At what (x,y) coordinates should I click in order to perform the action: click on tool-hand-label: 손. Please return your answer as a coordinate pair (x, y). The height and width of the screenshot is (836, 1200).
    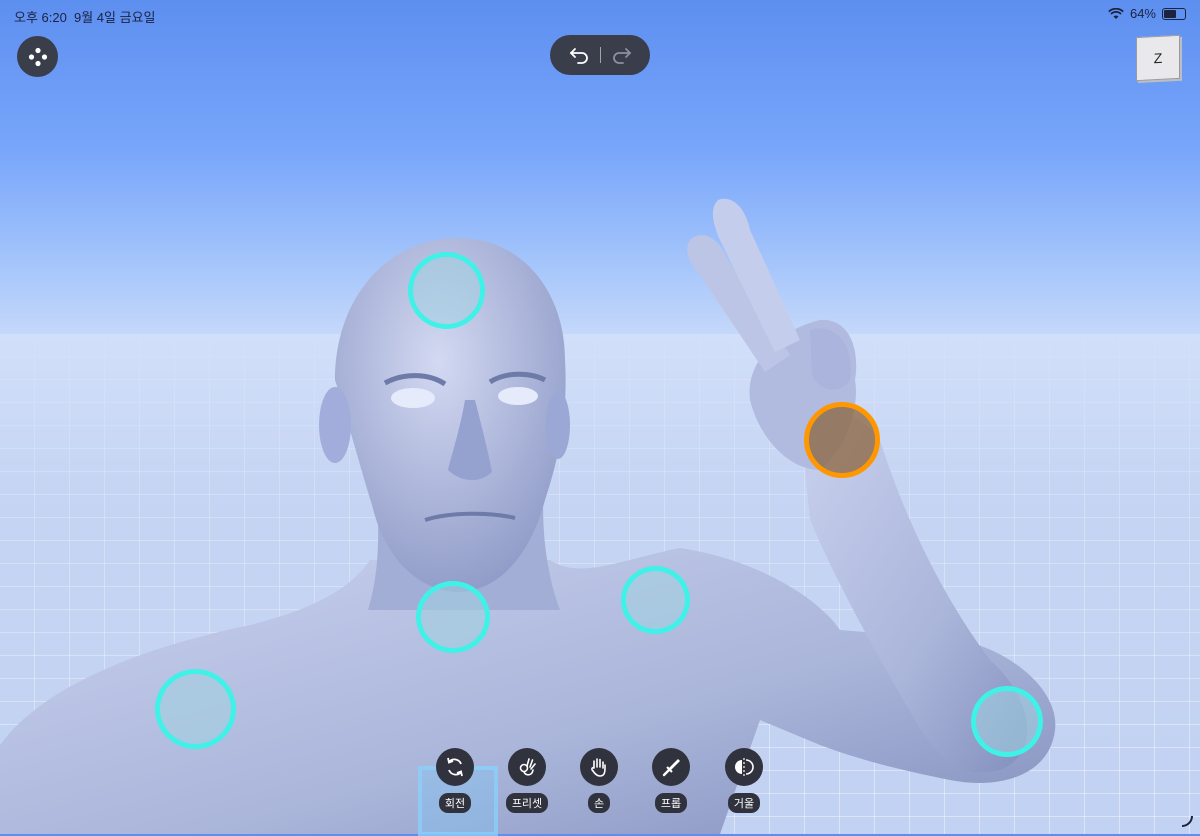
    Looking at the image, I should click on (599, 803).